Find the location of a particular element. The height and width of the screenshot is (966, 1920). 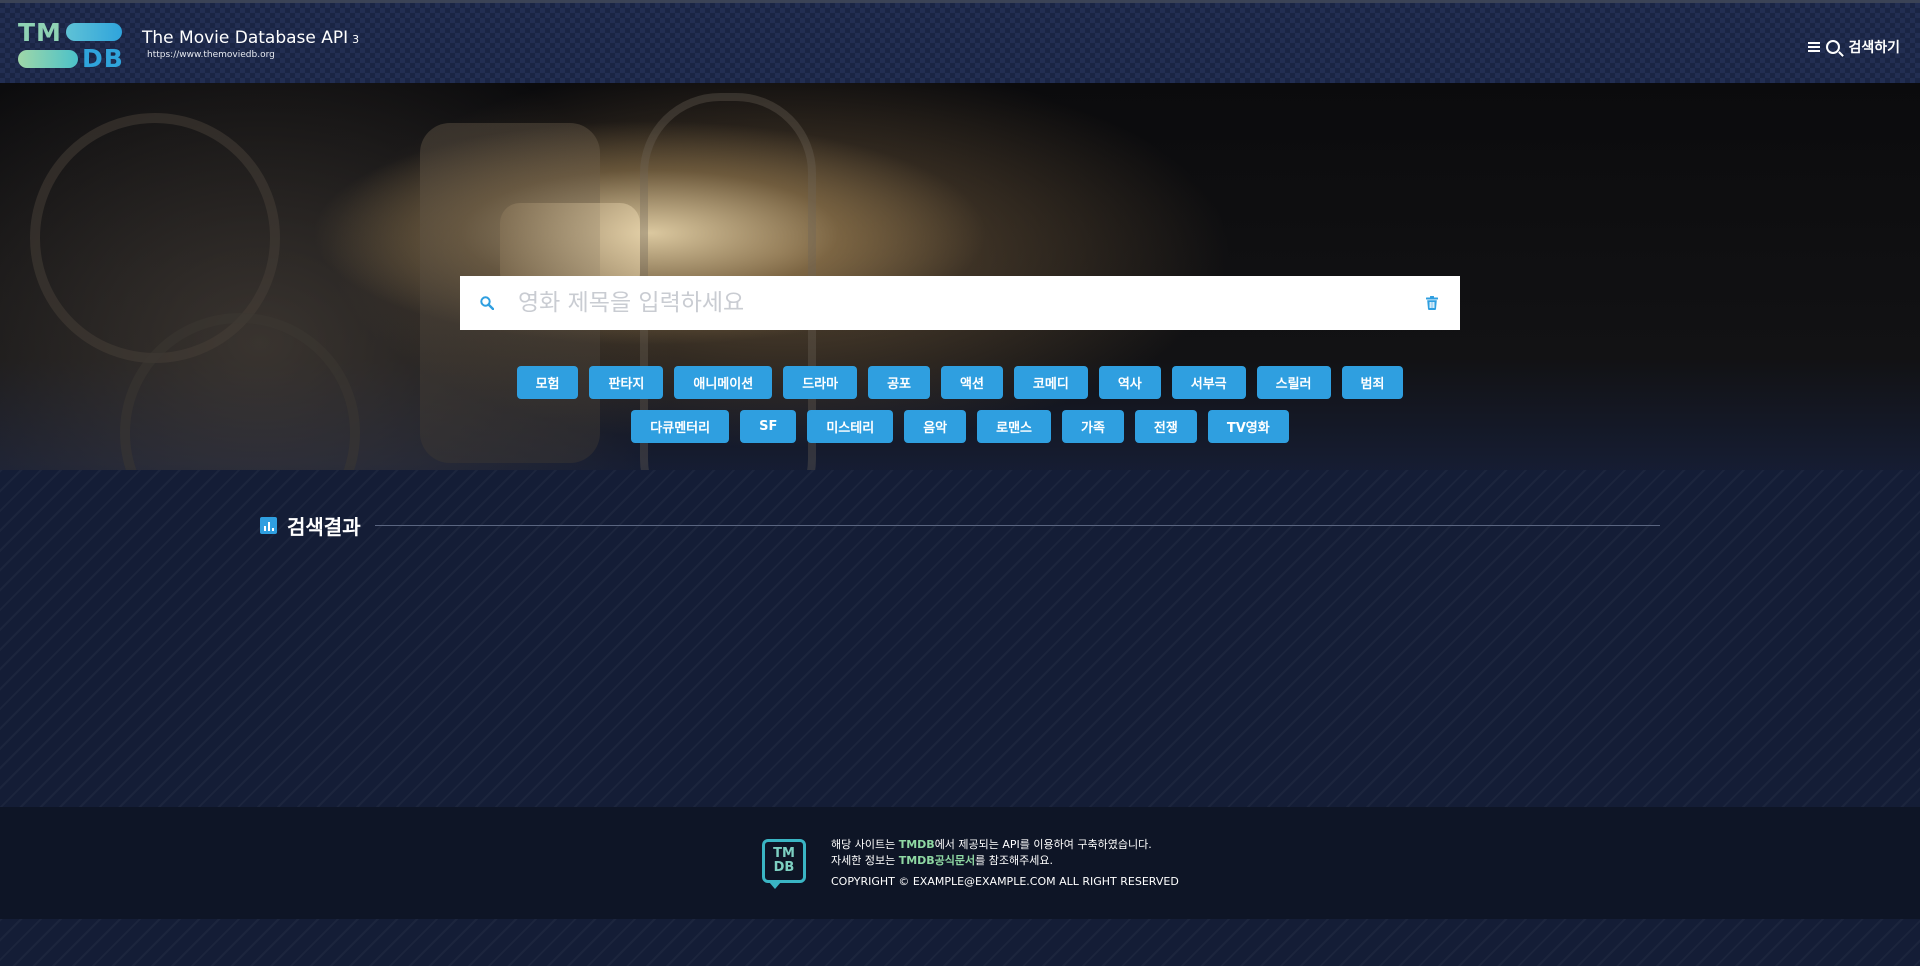

results-title: 검색결과 is located at coordinates (324, 526).